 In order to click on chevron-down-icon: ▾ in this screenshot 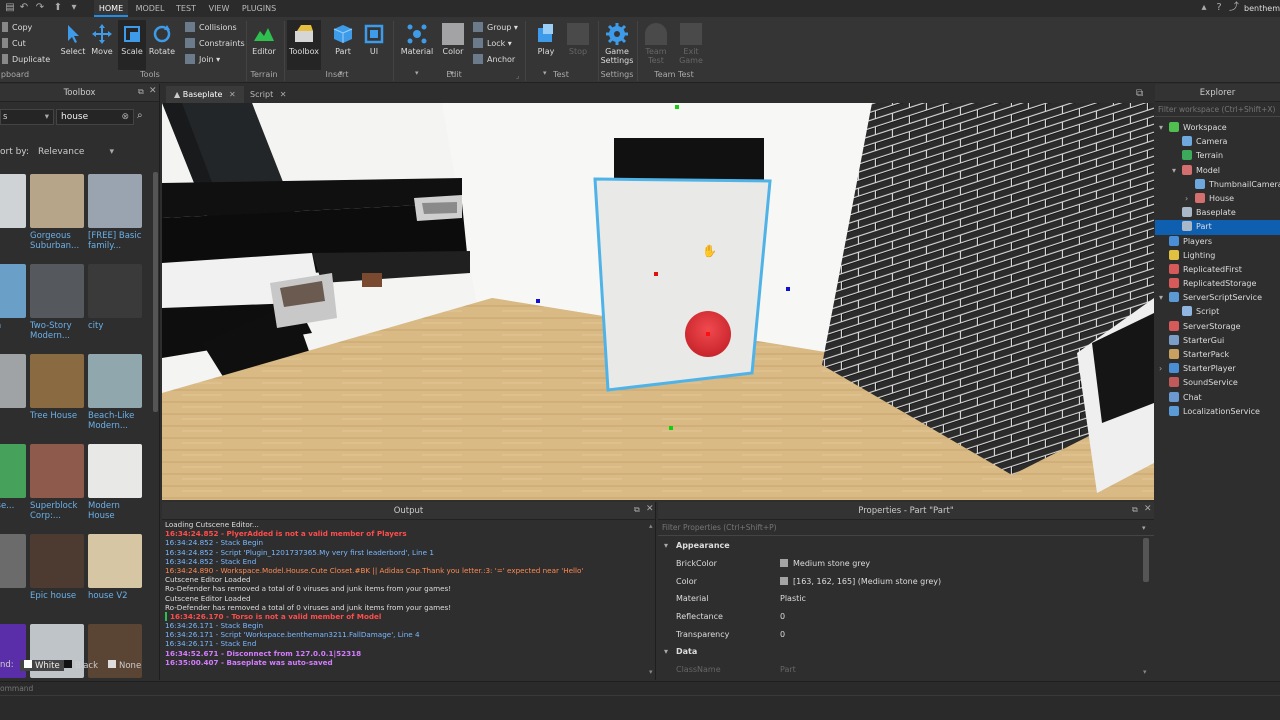, I will do `click(1144, 528)`.